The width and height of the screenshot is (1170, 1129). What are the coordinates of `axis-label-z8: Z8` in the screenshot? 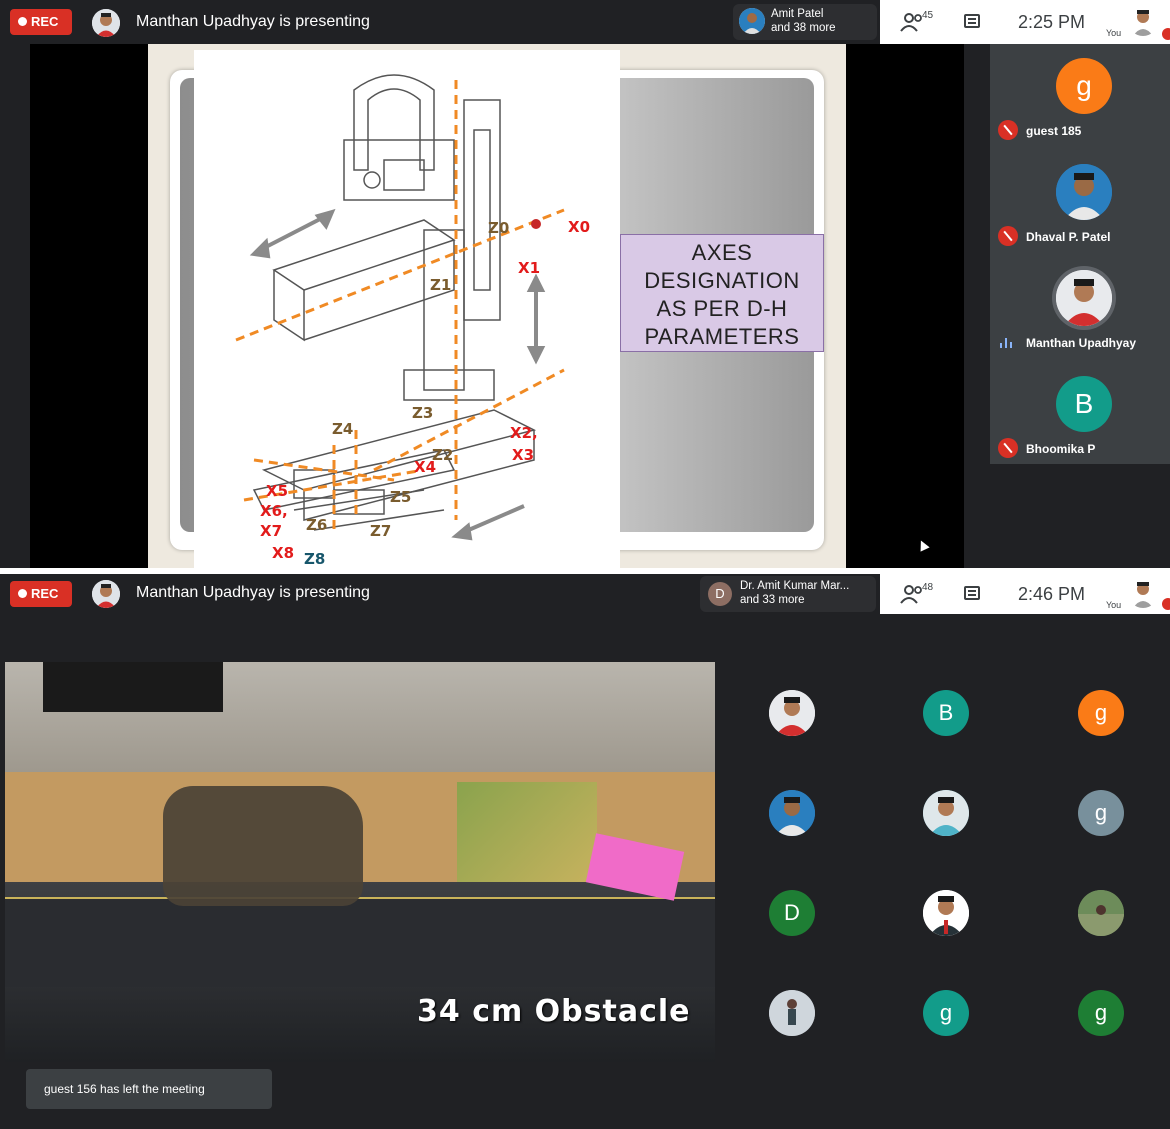 It's located at (314, 559).